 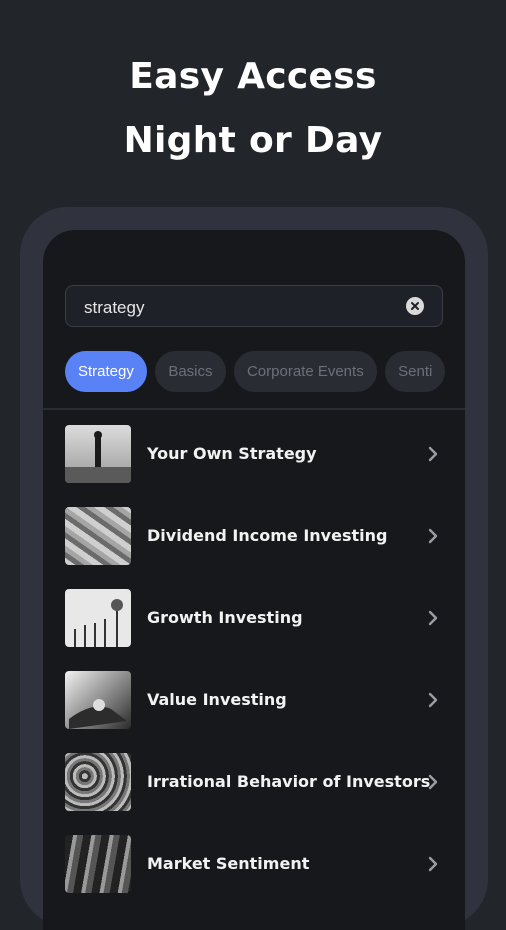 I want to click on list-item: Your Own Strategy, so click(x=254, y=455).